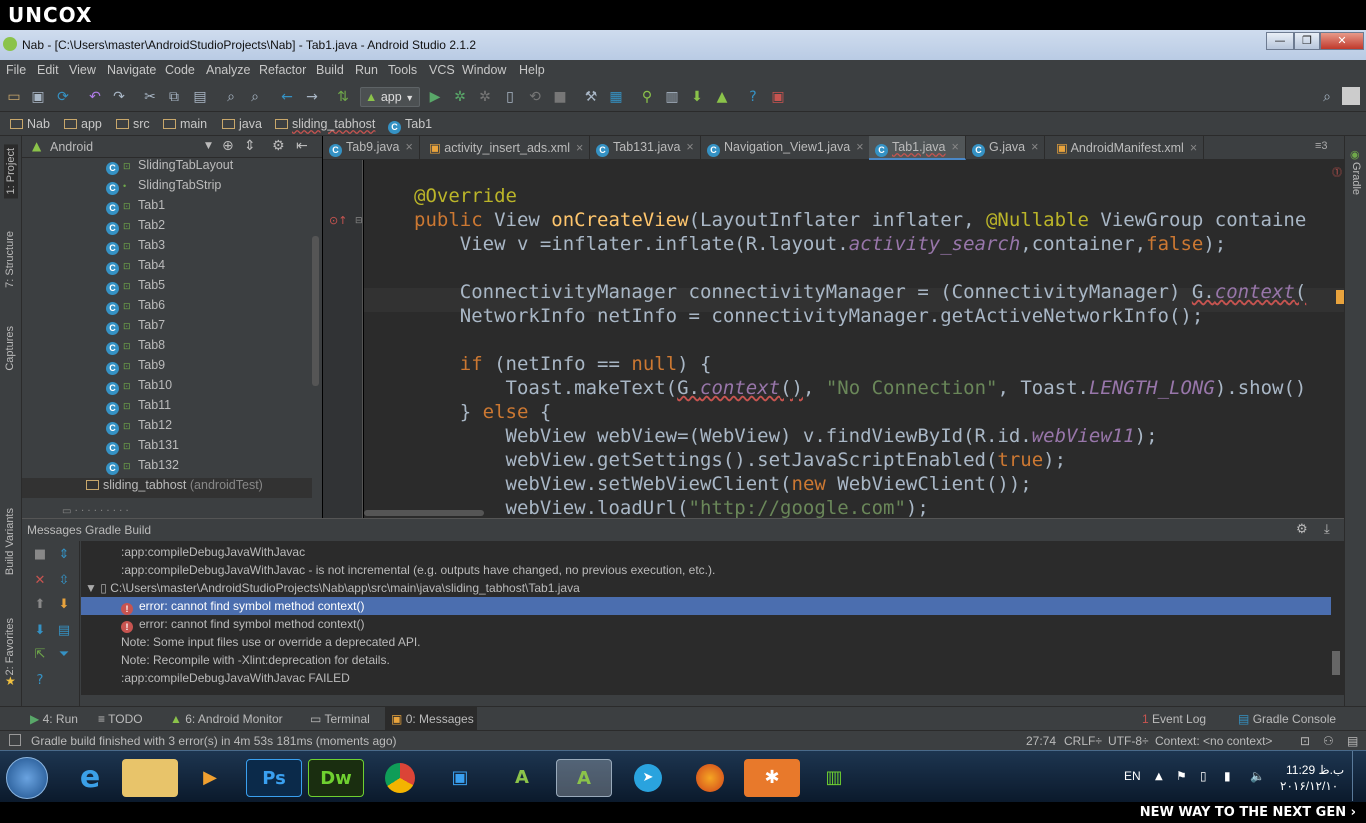 The height and width of the screenshot is (823, 1366). I want to click on dreamweaver-icon: Dw, so click(336, 778).